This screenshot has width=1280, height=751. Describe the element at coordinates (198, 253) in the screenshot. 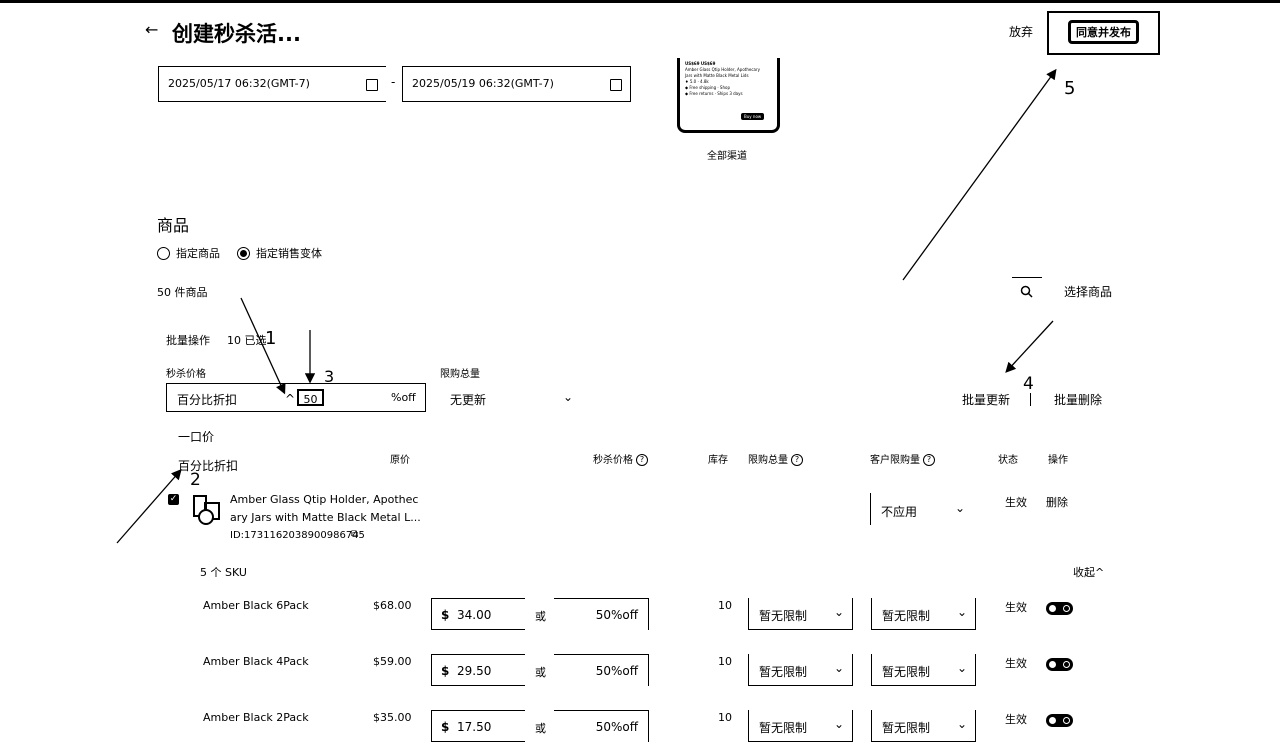

I see `radio-specified-label: 指定商品` at that location.